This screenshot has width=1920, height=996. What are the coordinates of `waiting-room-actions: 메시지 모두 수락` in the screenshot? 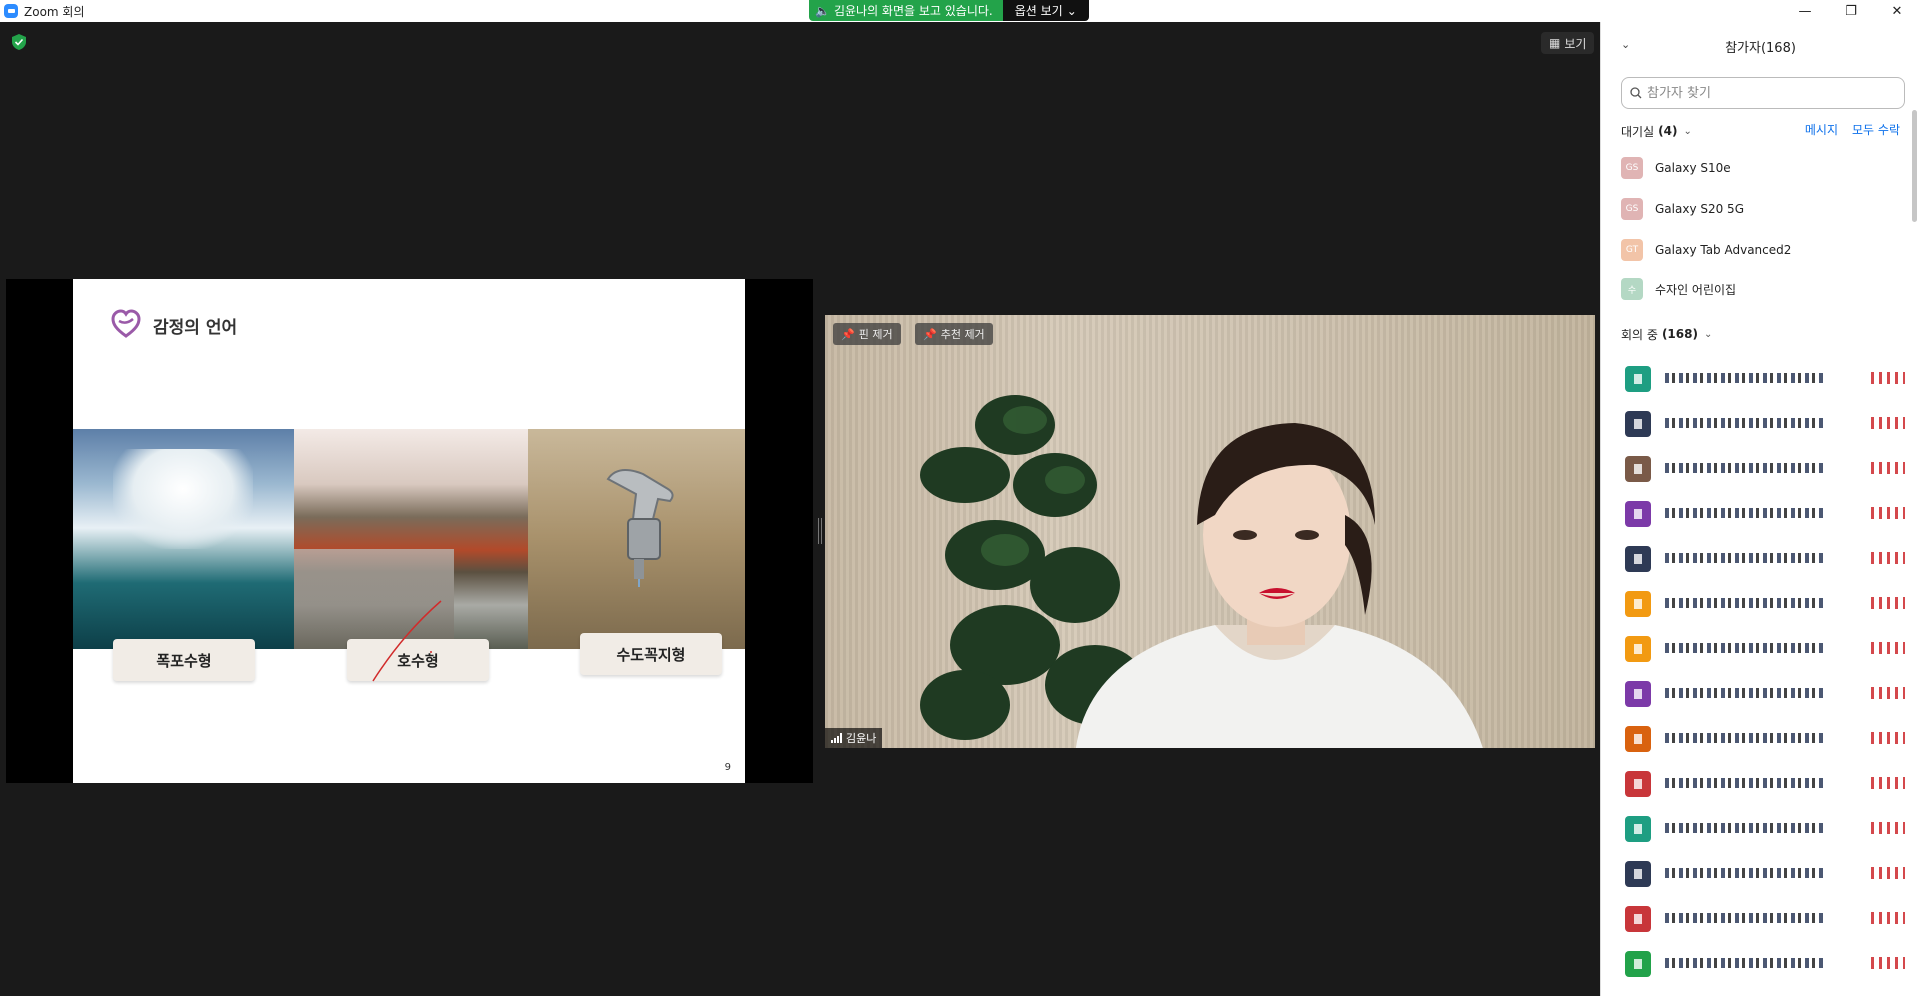 It's located at (1852, 129).